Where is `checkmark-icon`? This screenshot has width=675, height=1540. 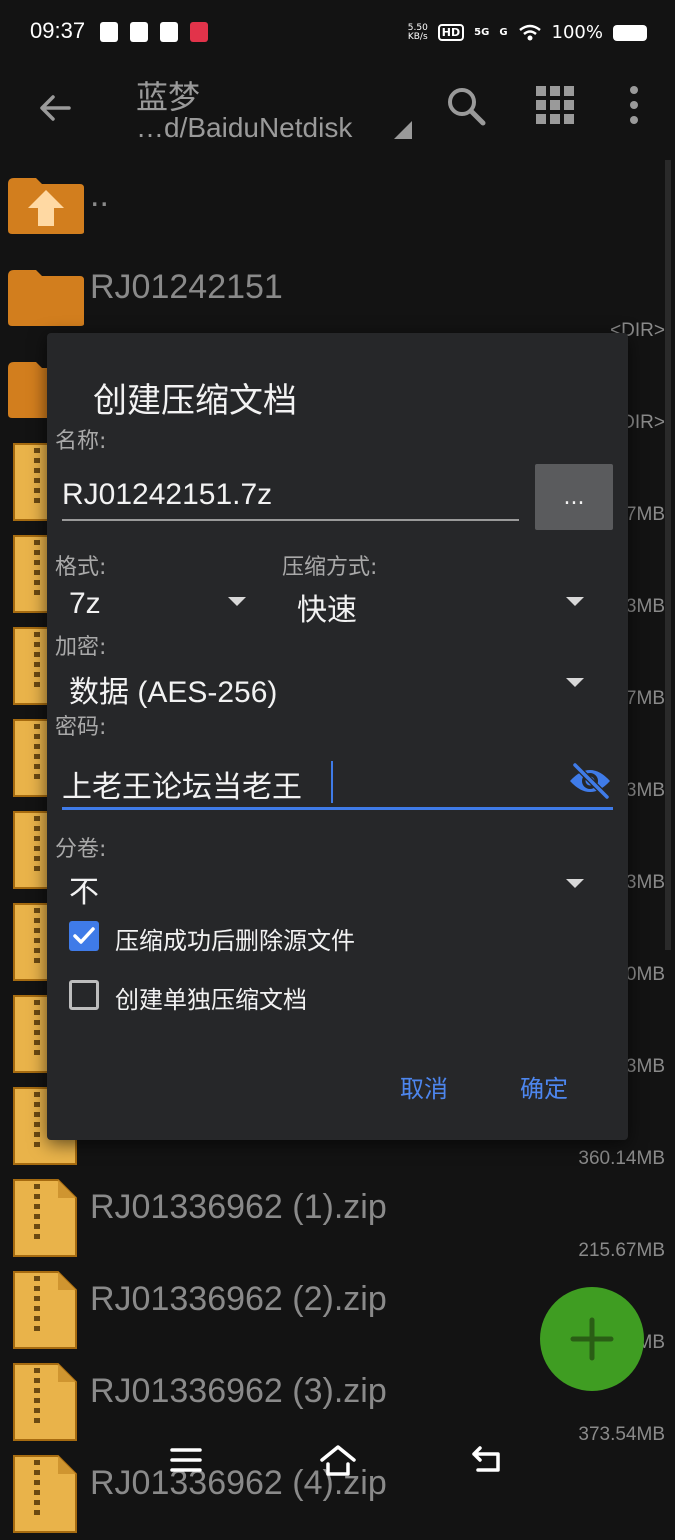
checkmark-icon is located at coordinates (84, 935).